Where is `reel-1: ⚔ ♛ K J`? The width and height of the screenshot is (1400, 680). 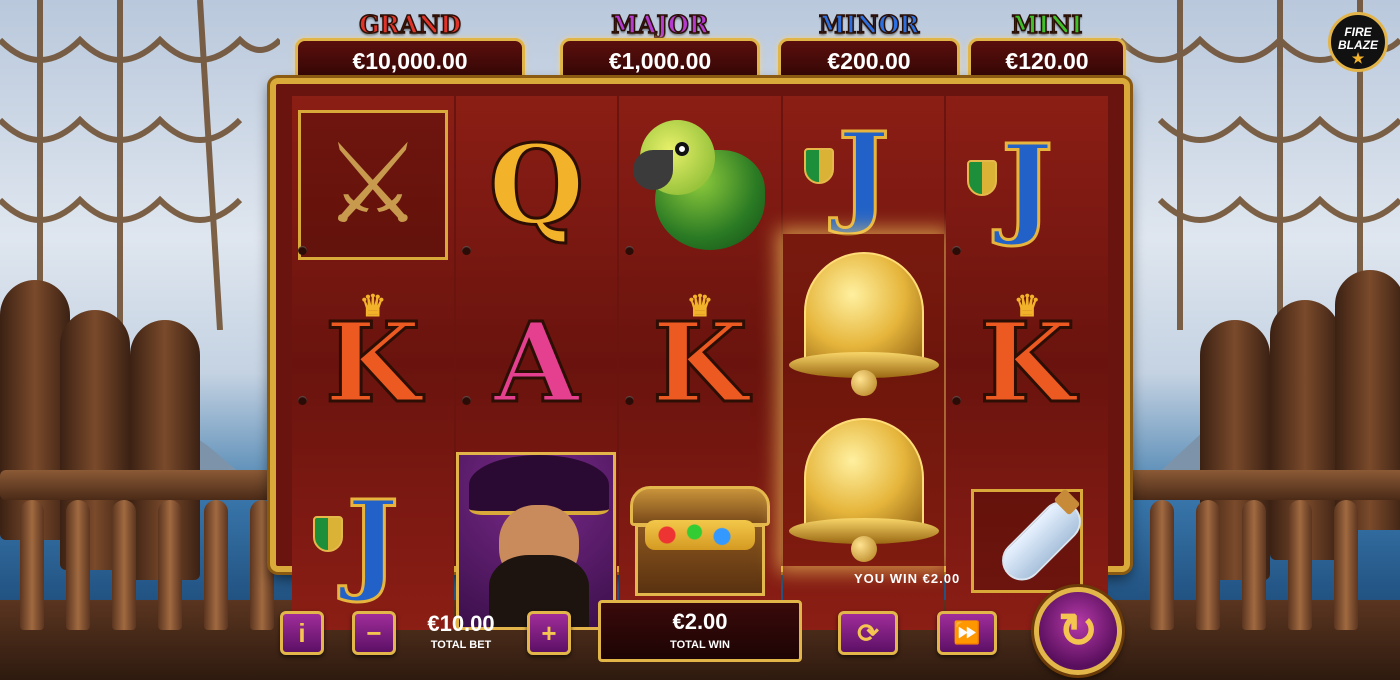 reel-1: ⚔ ♛ K J is located at coordinates (373, 363).